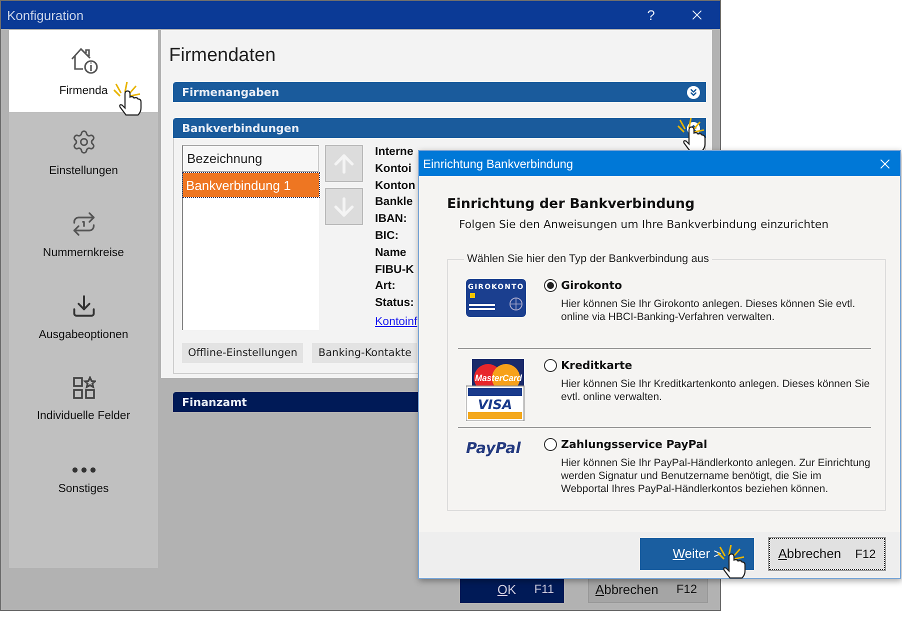  What do you see at coordinates (394, 152) in the screenshot?
I see `field-label: Interne` at bounding box center [394, 152].